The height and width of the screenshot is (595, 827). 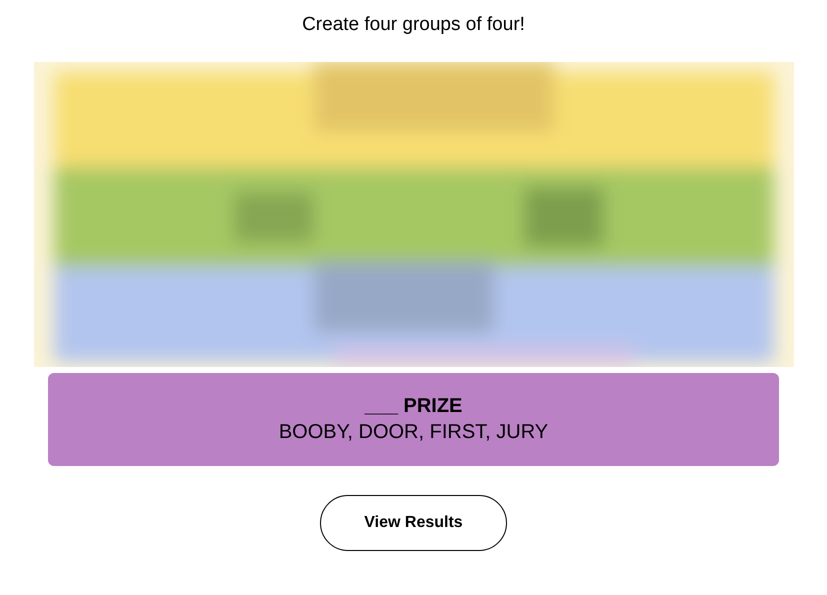 I want to click on group-title: ___ PRIZE, so click(x=413, y=406).